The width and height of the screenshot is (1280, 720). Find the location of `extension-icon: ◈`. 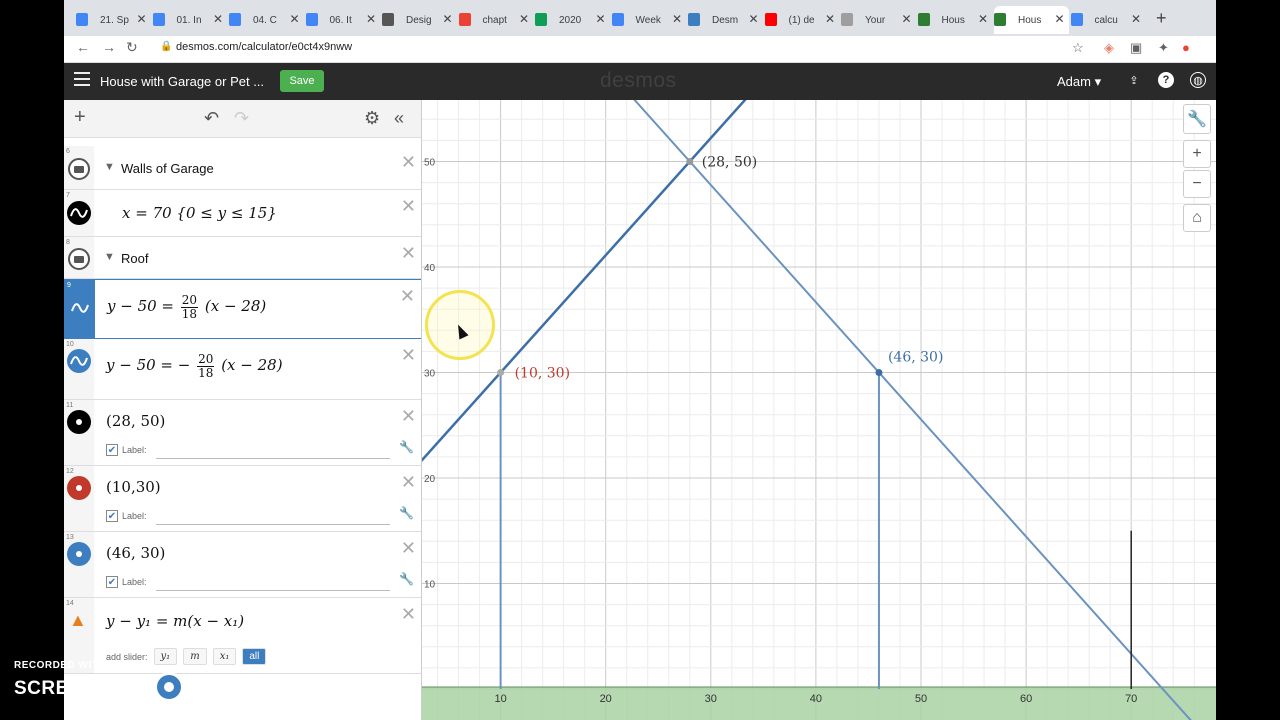

extension-icon: ◈ is located at coordinates (1109, 48).